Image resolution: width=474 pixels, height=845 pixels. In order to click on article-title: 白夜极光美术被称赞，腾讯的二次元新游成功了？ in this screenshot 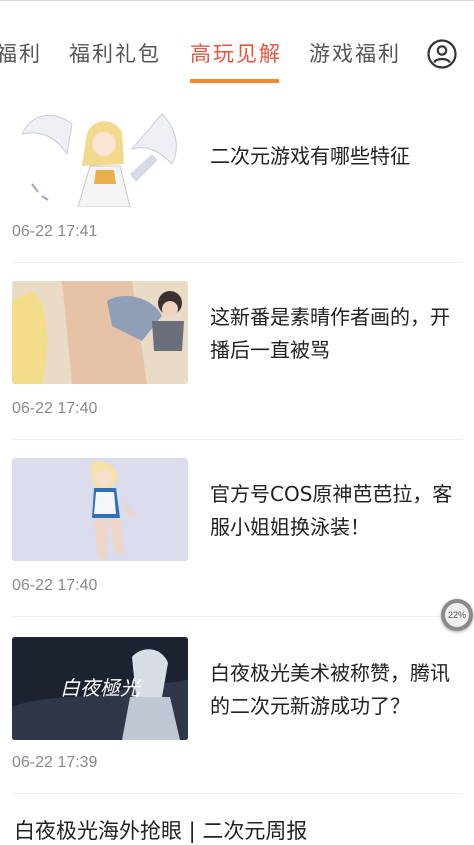, I will do `click(335, 690)`.